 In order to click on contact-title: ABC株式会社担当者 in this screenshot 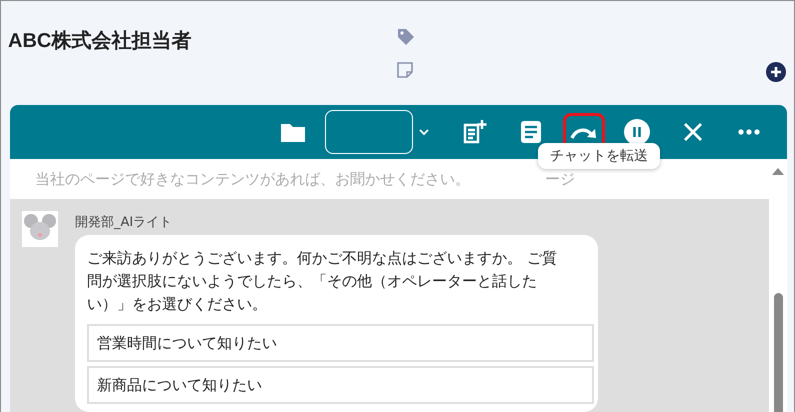, I will do `click(100, 40)`.